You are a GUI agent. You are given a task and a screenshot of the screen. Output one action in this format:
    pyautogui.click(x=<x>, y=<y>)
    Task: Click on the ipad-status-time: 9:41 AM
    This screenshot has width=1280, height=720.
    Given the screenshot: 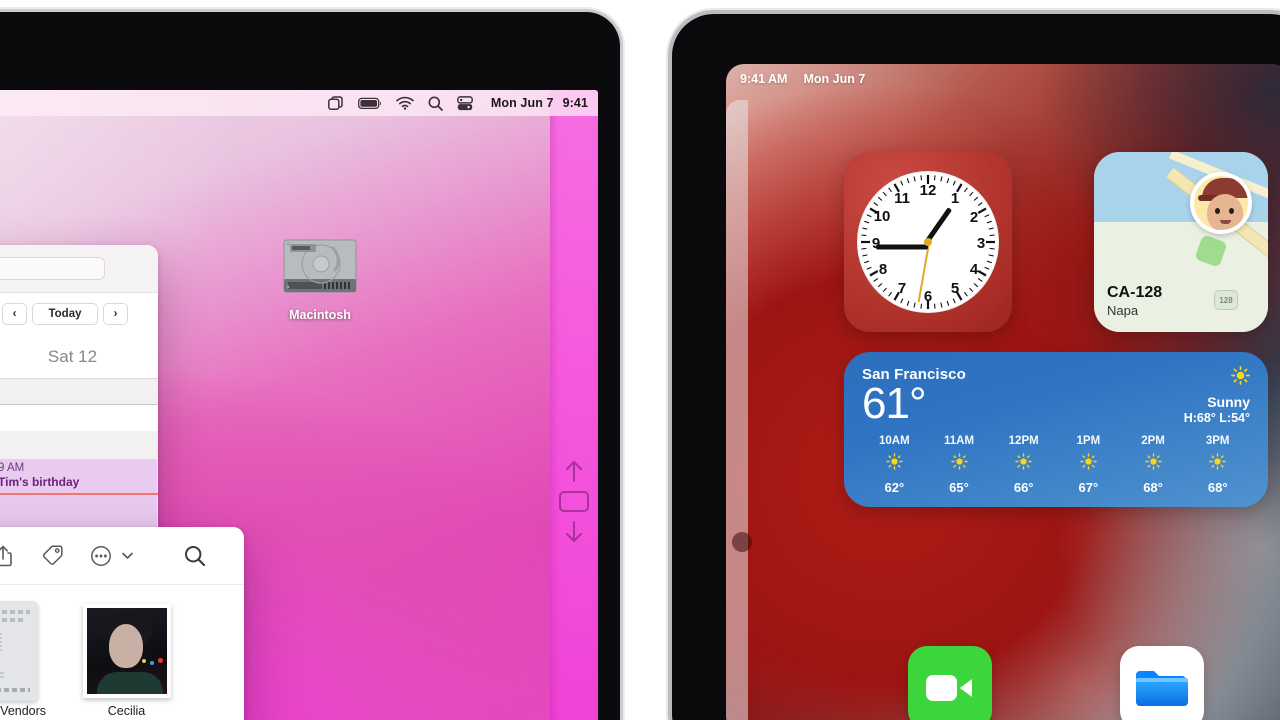 What is the action you would take?
    pyautogui.click(x=764, y=79)
    